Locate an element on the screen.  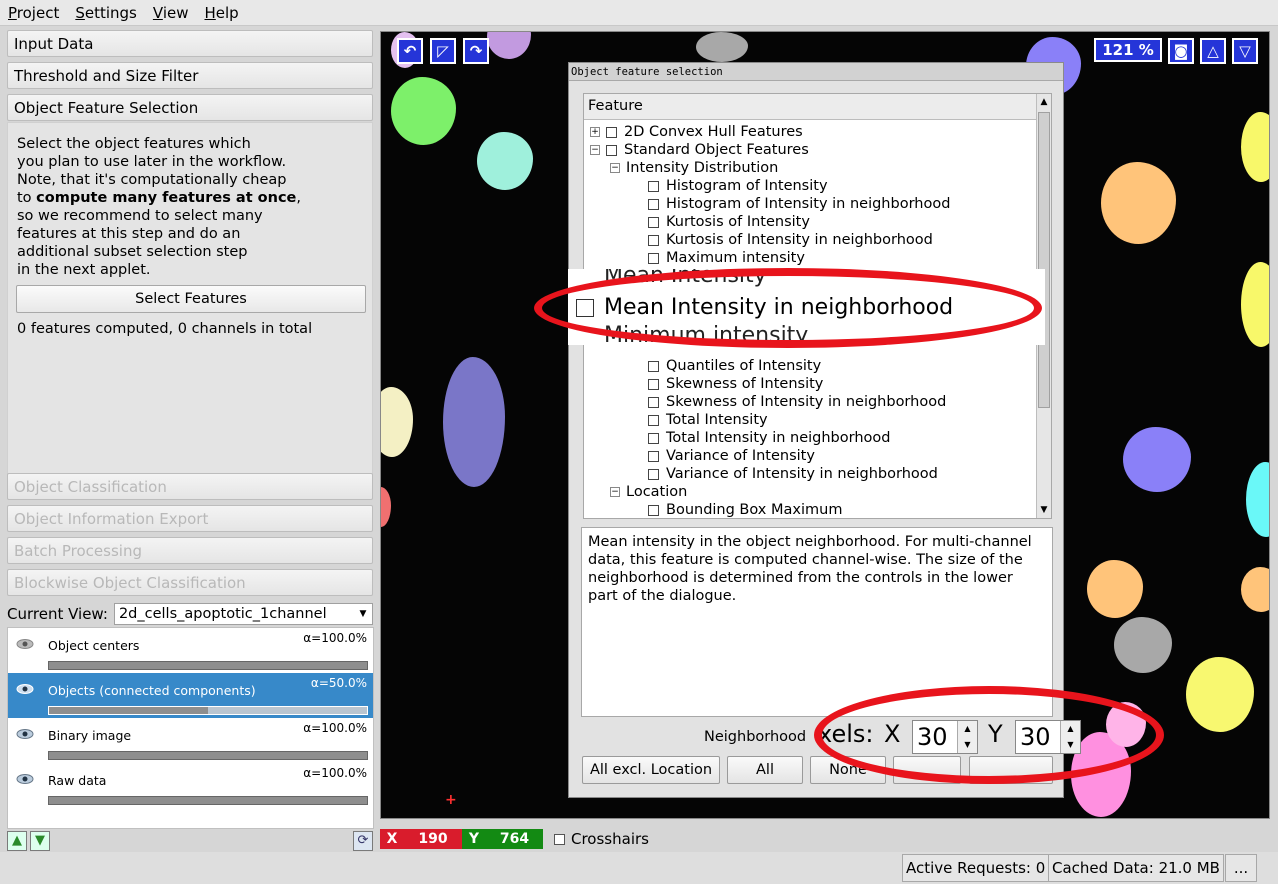
layer-alpha: α=100.0% is located at coordinates (335, 638).